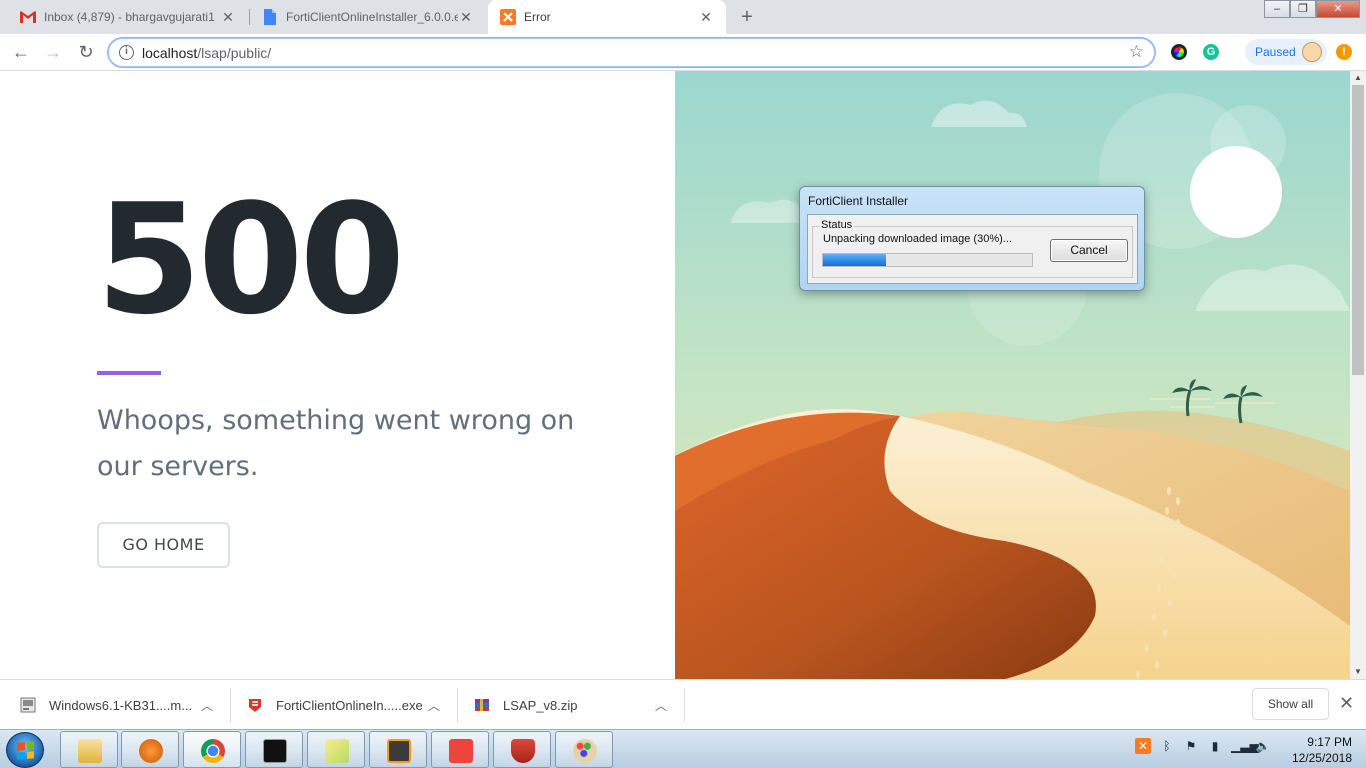 The image size is (1366, 768). I want to click on gmail-icon, so click(28, 17).